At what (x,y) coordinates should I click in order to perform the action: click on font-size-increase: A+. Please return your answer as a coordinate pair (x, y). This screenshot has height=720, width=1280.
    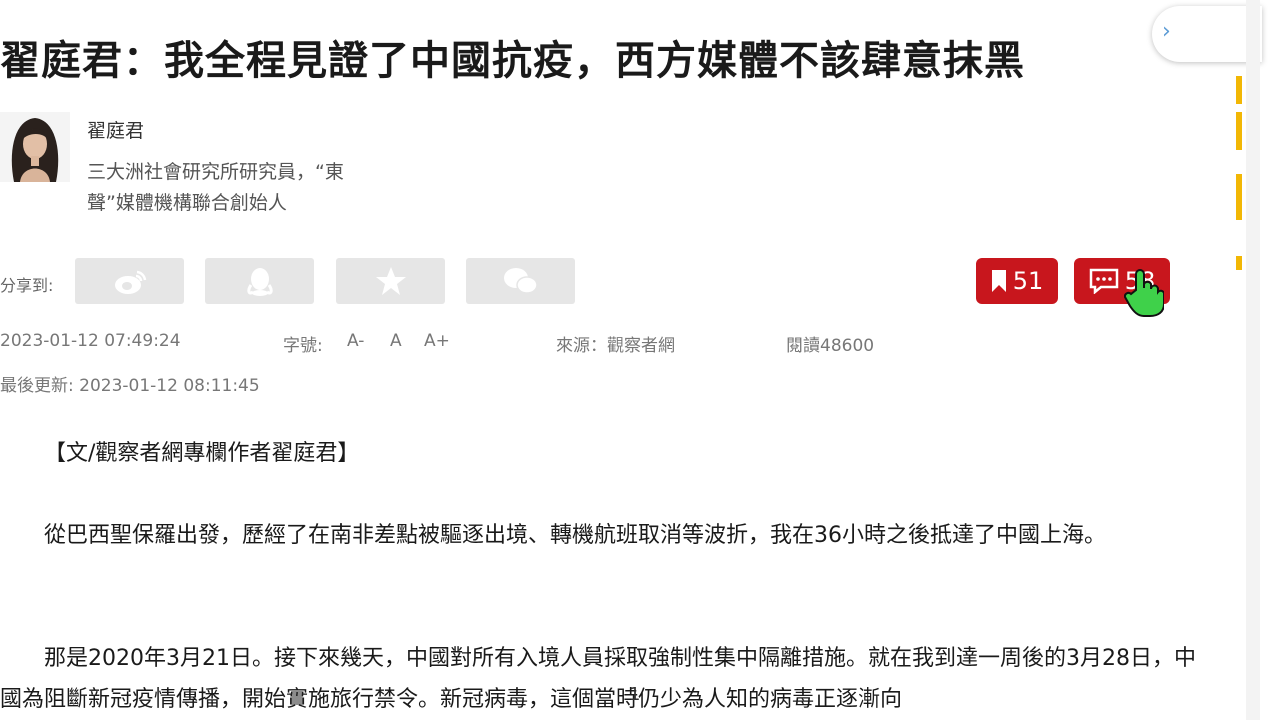
    Looking at the image, I should click on (437, 341).